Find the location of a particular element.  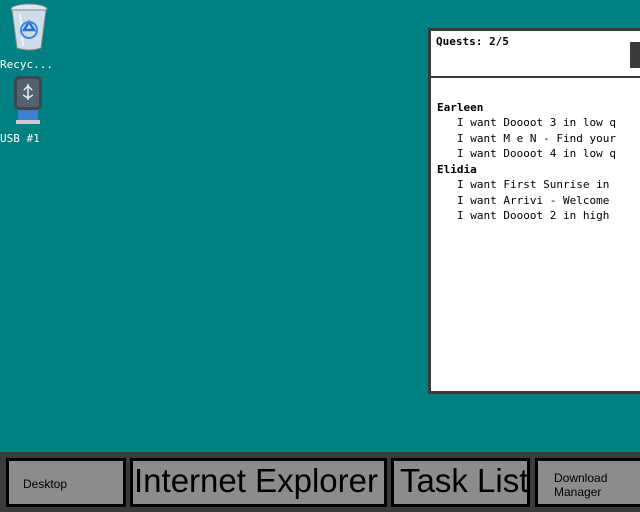

taskbar-button-task-list: Task List is located at coordinates (460, 482).